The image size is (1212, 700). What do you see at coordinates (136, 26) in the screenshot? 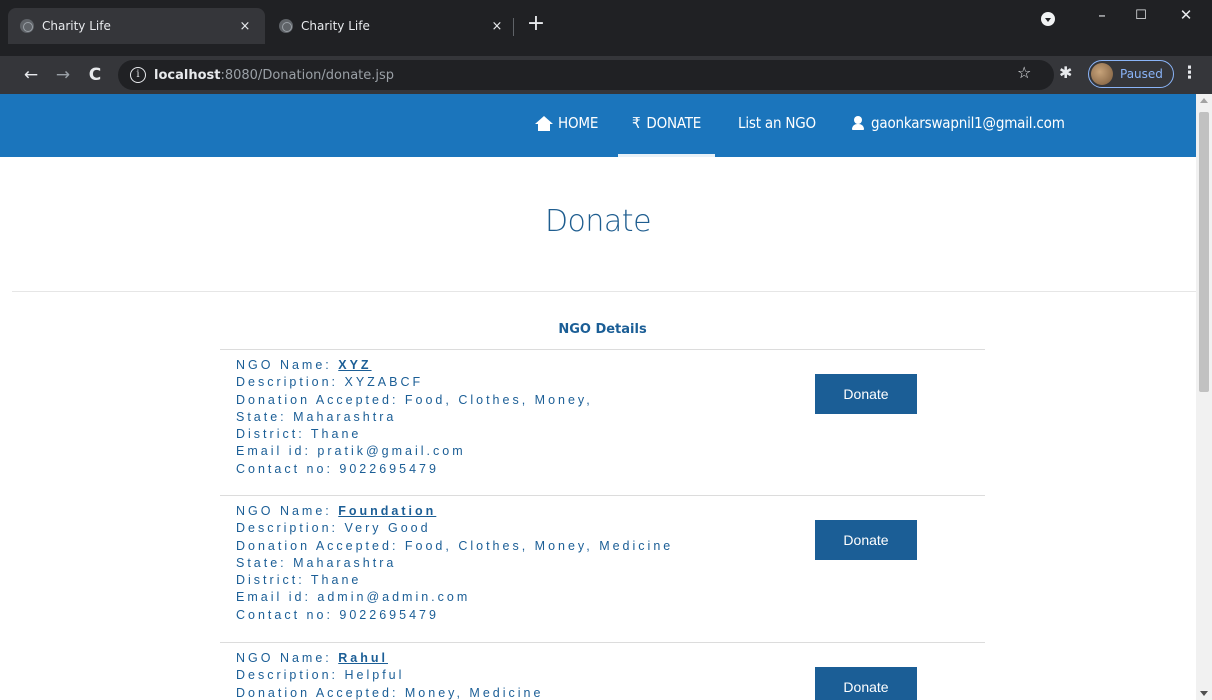
I see `browser-tab-active: Charity Life ×` at bounding box center [136, 26].